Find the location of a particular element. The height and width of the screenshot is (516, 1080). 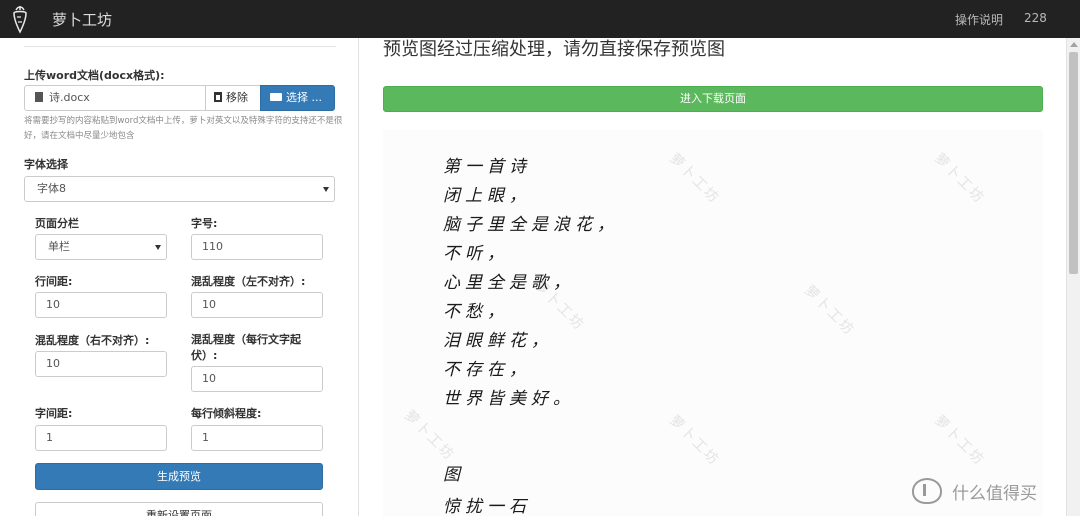

chaos-right-label: 混乱程度（右不对齐）: is located at coordinates (92, 340).